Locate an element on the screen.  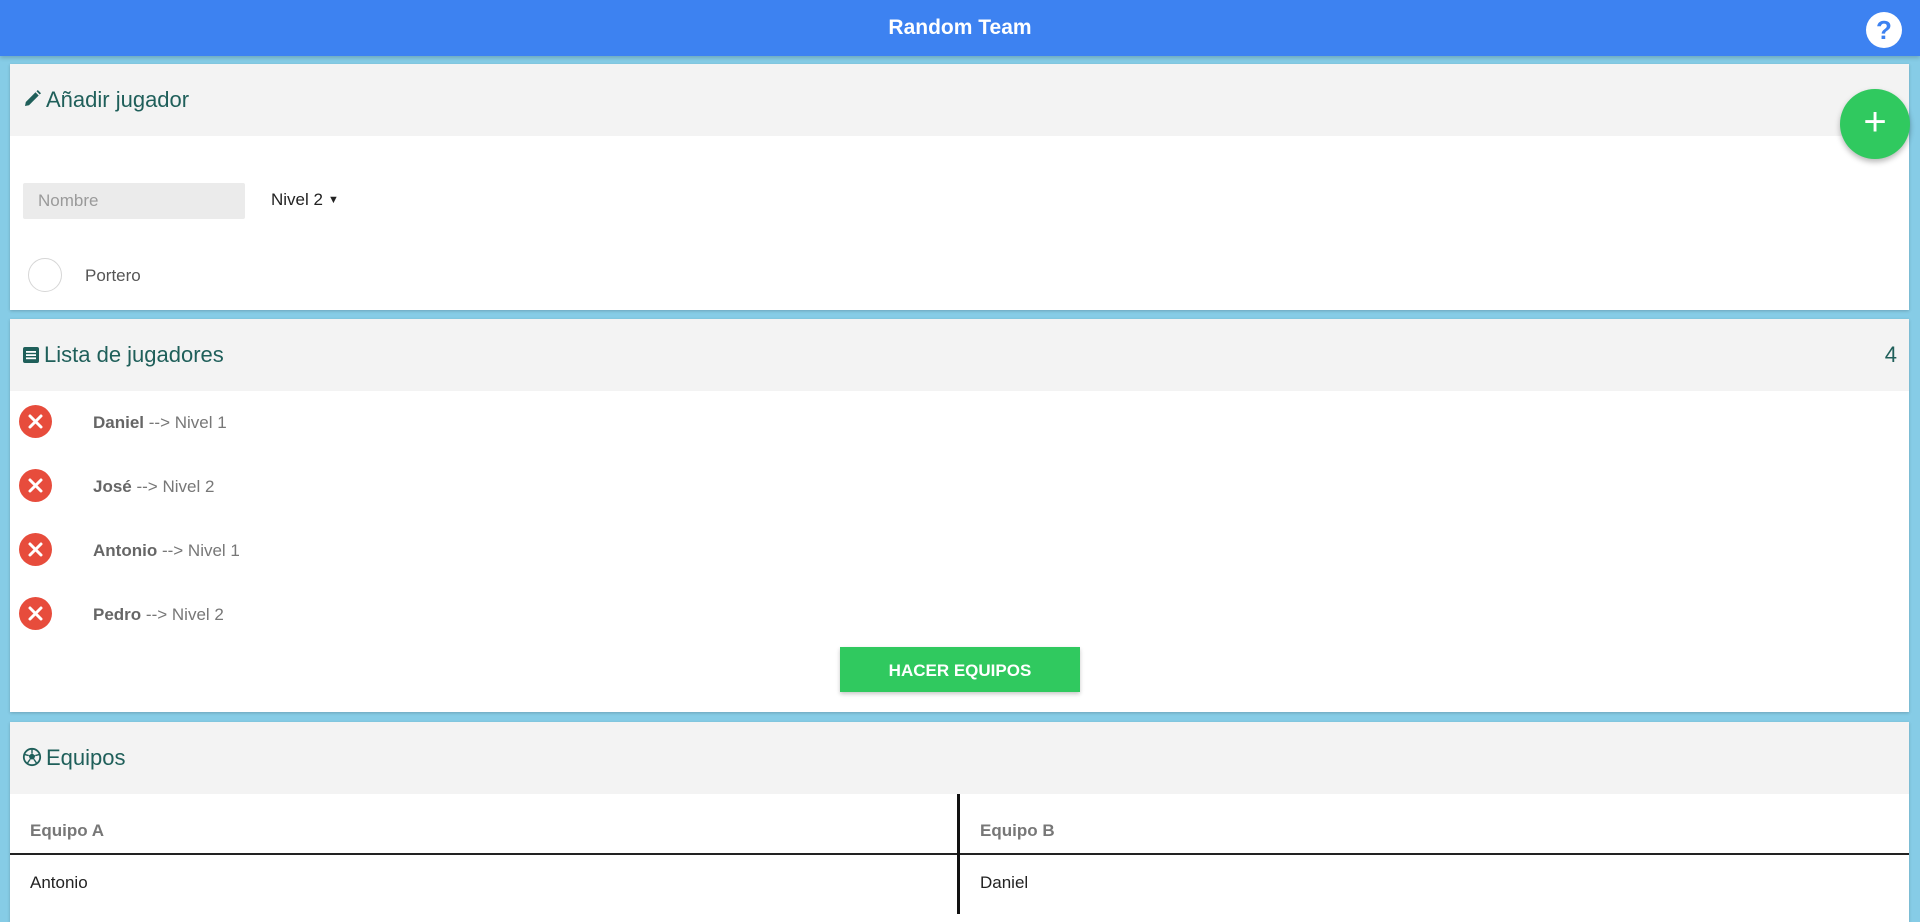
player-row: Daniel --> Nivel 1 is located at coordinates (959, 425).